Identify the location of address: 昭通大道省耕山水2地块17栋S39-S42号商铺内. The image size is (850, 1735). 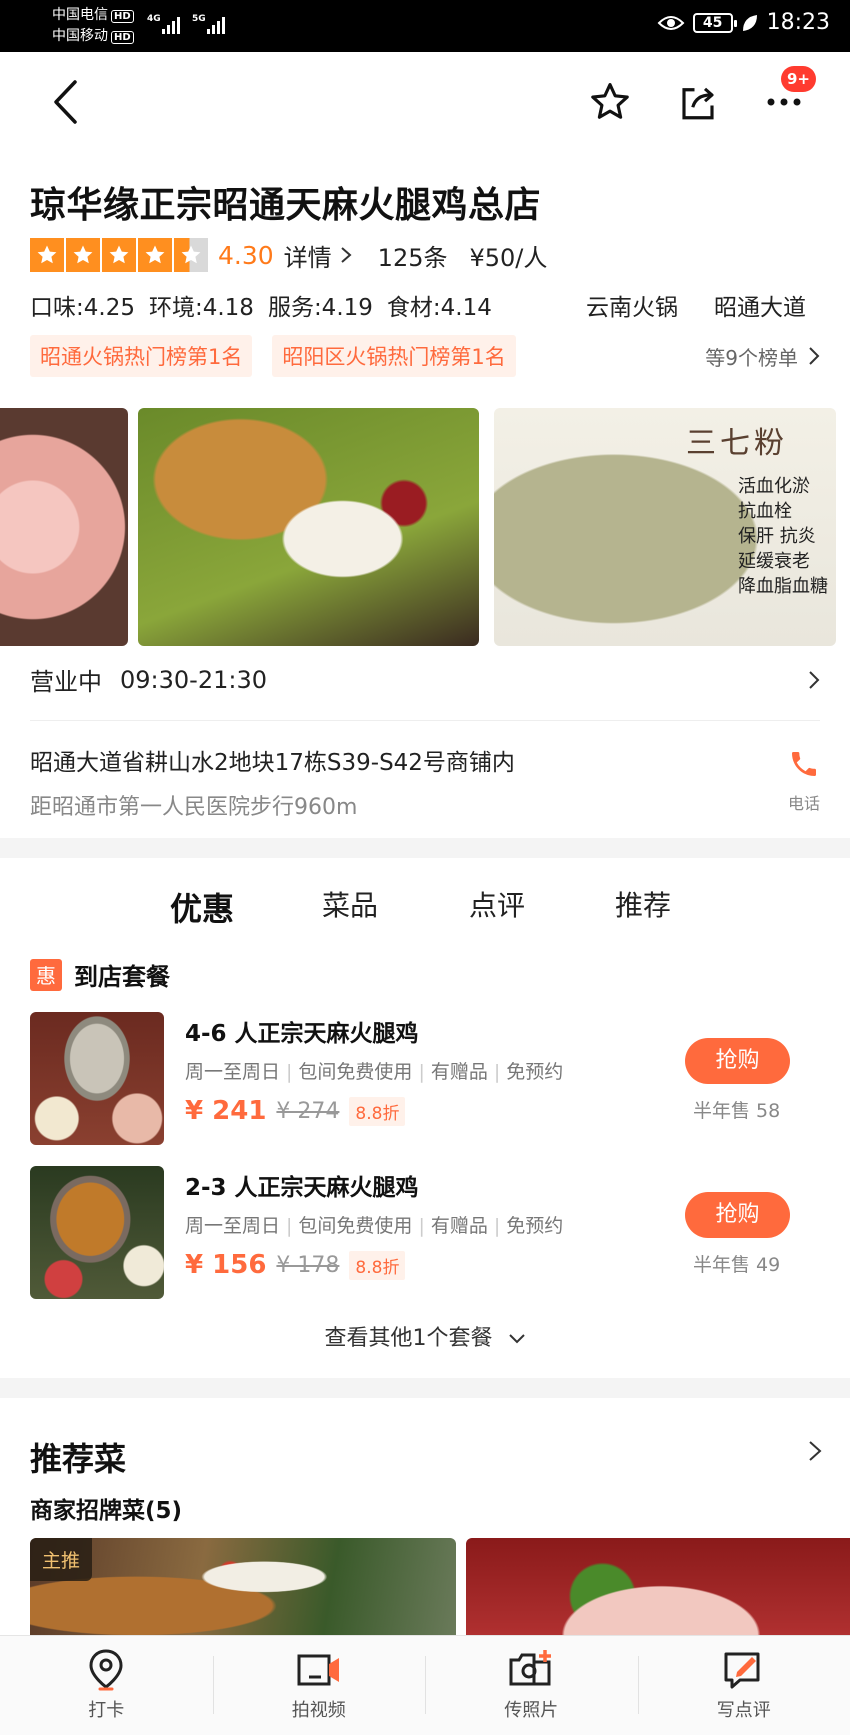
(272, 760).